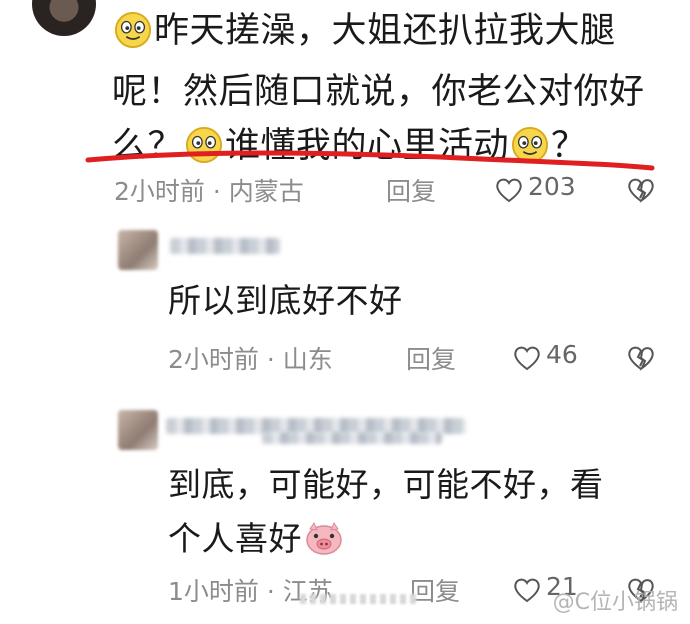 Image resolution: width=690 pixels, height=624 pixels. I want to click on reply-text-content: 所以到底好不好, so click(285, 300).